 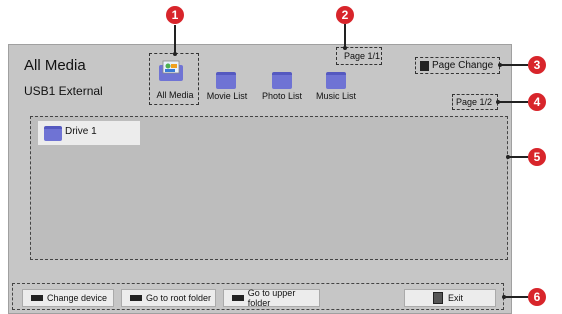 What do you see at coordinates (537, 65) in the screenshot?
I see `callout-3: 3` at bounding box center [537, 65].